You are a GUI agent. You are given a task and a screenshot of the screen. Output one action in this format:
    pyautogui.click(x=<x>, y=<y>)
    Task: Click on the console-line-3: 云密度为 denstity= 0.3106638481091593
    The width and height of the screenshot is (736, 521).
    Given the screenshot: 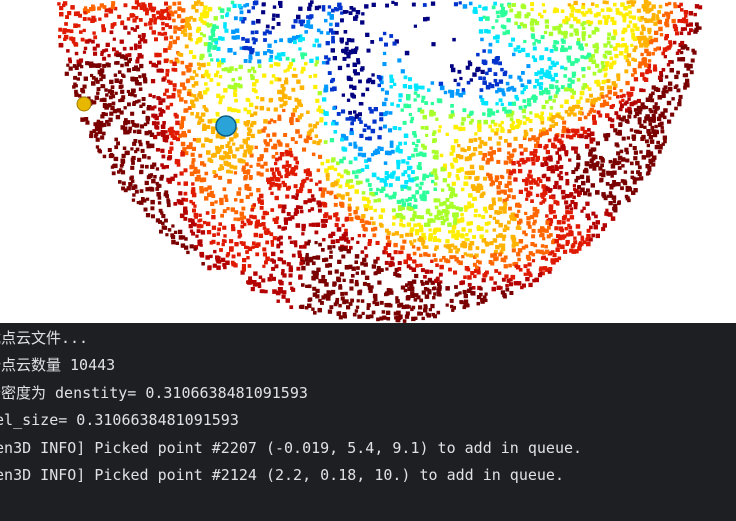 What is the action you would take?
    pyautogui.click(x=154, y=393)
    